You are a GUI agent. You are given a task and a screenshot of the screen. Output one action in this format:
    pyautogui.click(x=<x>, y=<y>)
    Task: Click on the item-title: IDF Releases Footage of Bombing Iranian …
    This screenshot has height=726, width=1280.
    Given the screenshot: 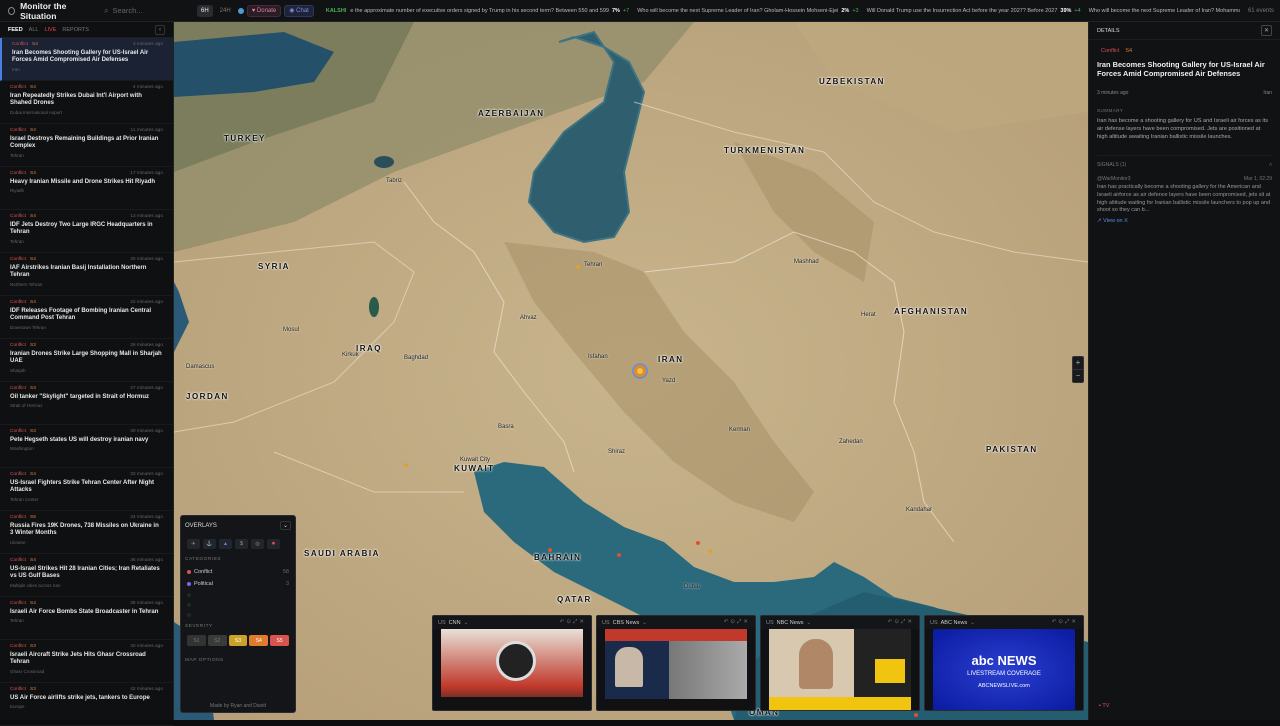 What is the action you would take?
    pyautogui.click(x=81, y=315)
    